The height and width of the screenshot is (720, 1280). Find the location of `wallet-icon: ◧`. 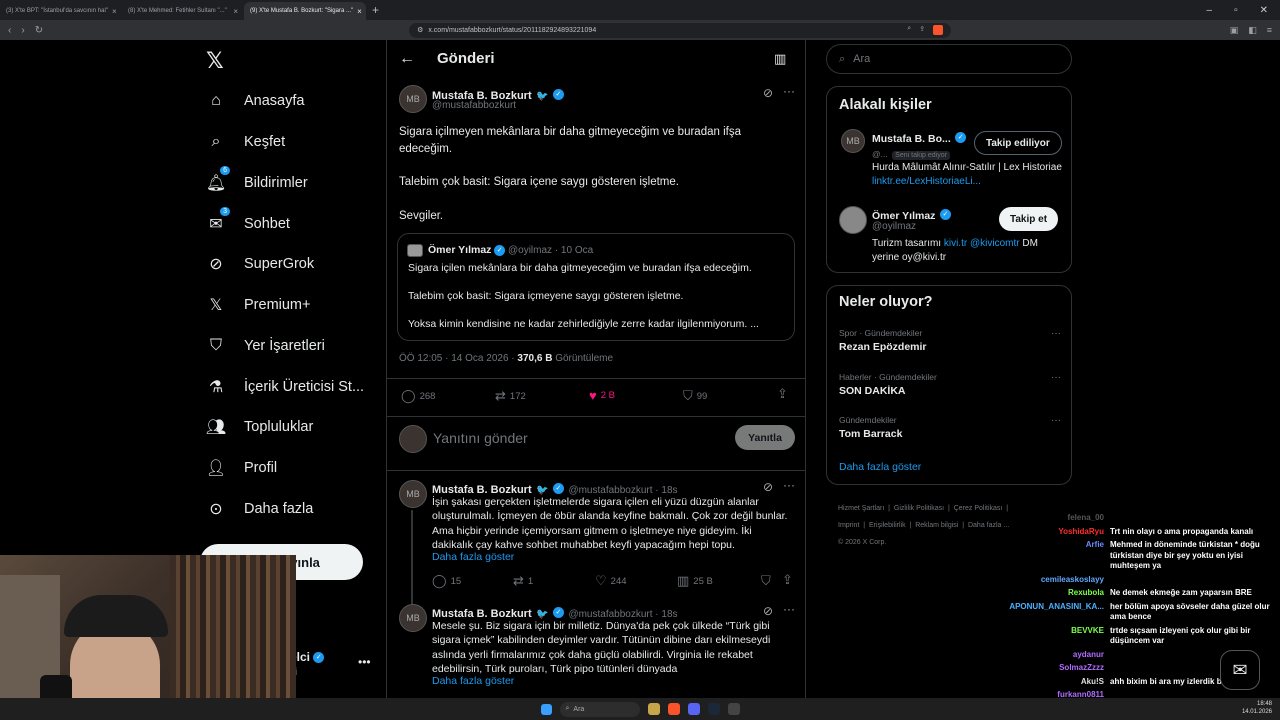

wallet-icon: ◧ is located at coordinates (1252, 30).